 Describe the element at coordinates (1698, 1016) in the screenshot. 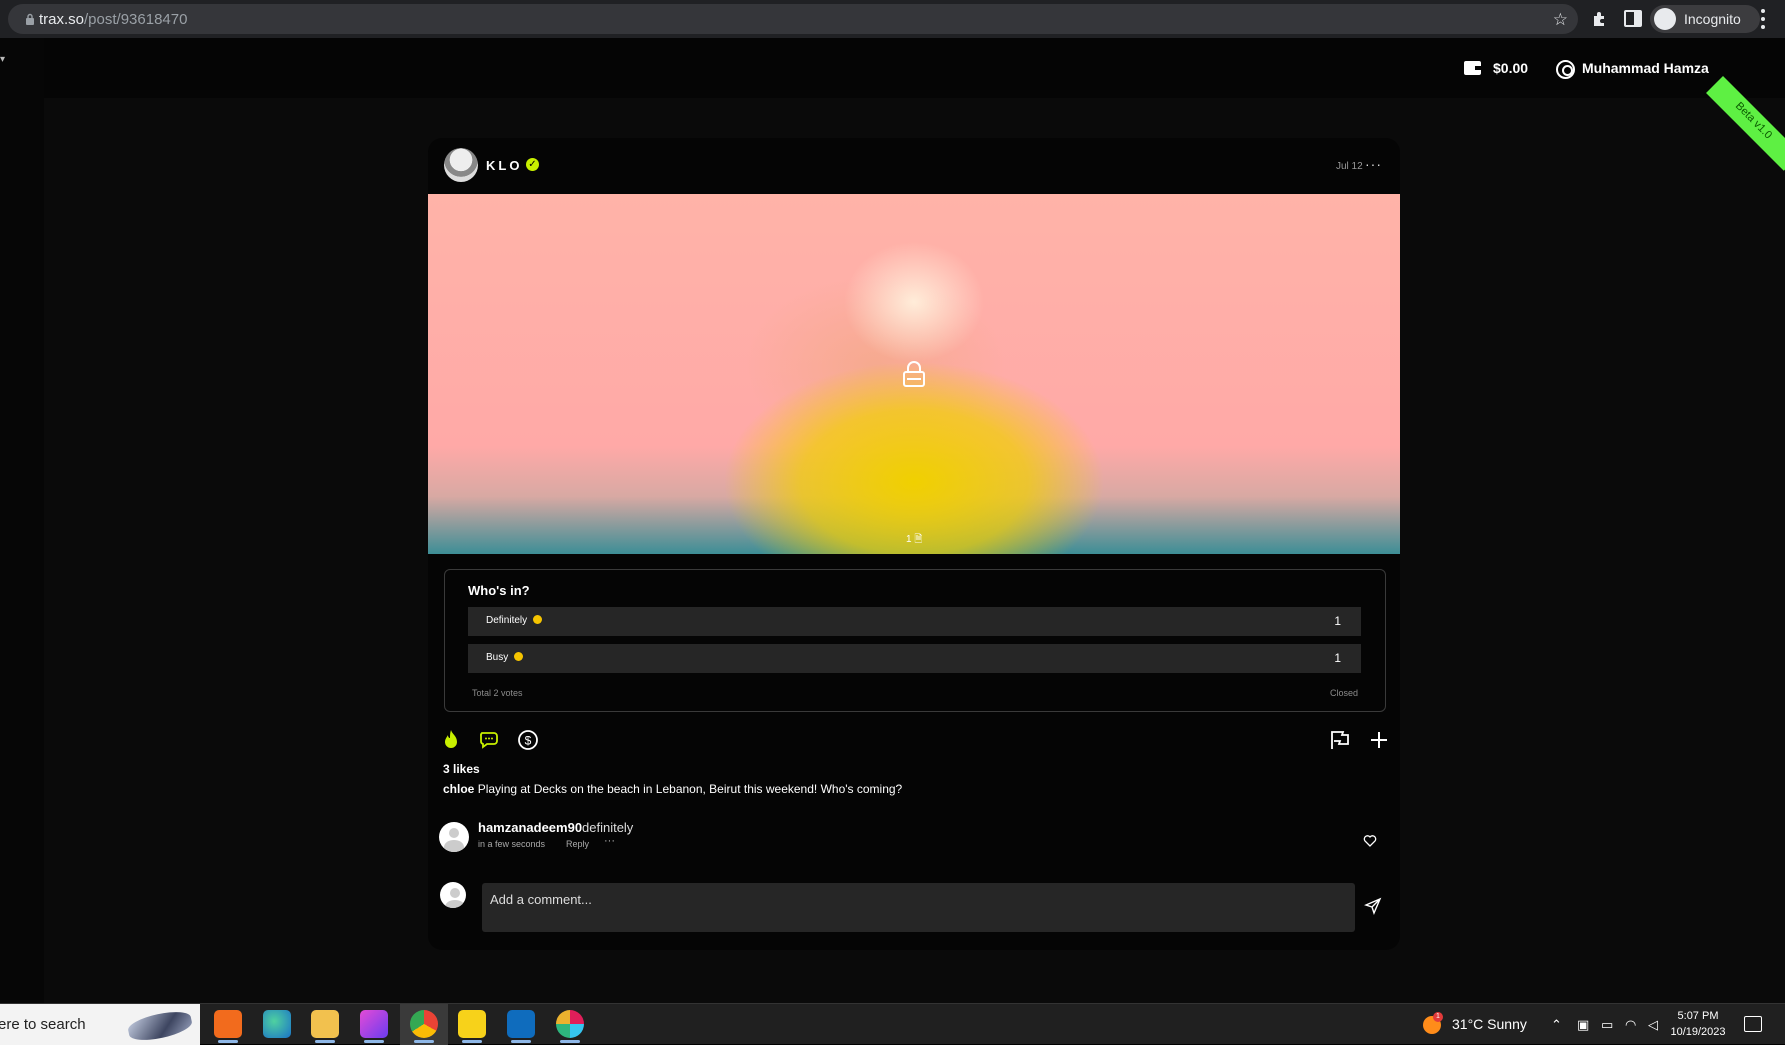

I see `clock-time: 5:07 PM` at that location.